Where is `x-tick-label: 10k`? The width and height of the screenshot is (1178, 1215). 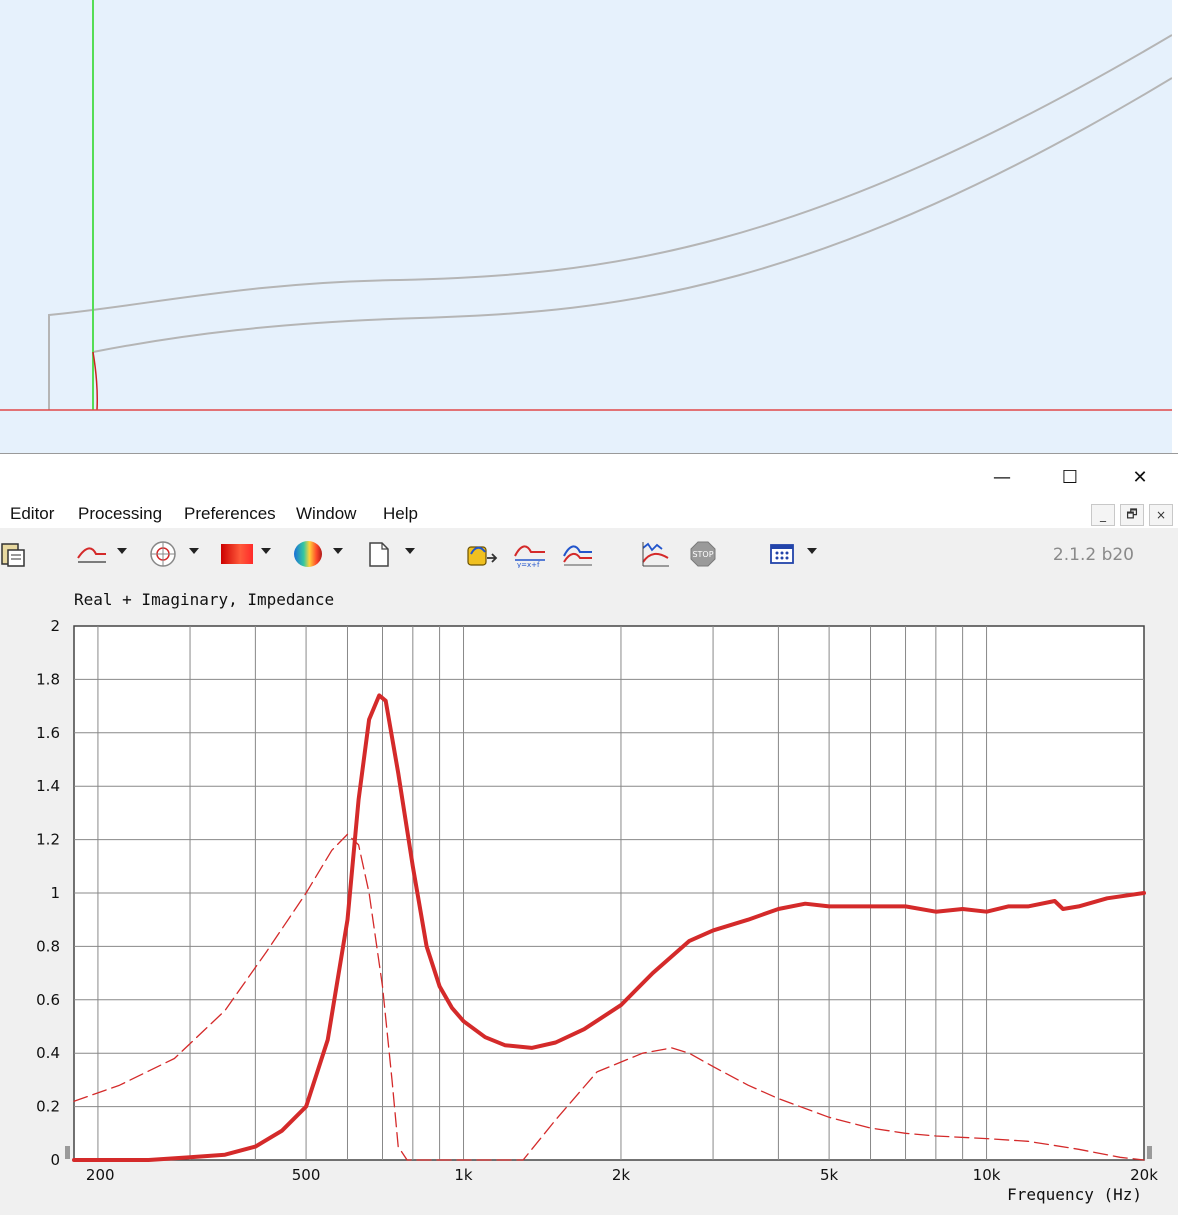 x-tick-label: 10k is located at coordinates (987, 1175).